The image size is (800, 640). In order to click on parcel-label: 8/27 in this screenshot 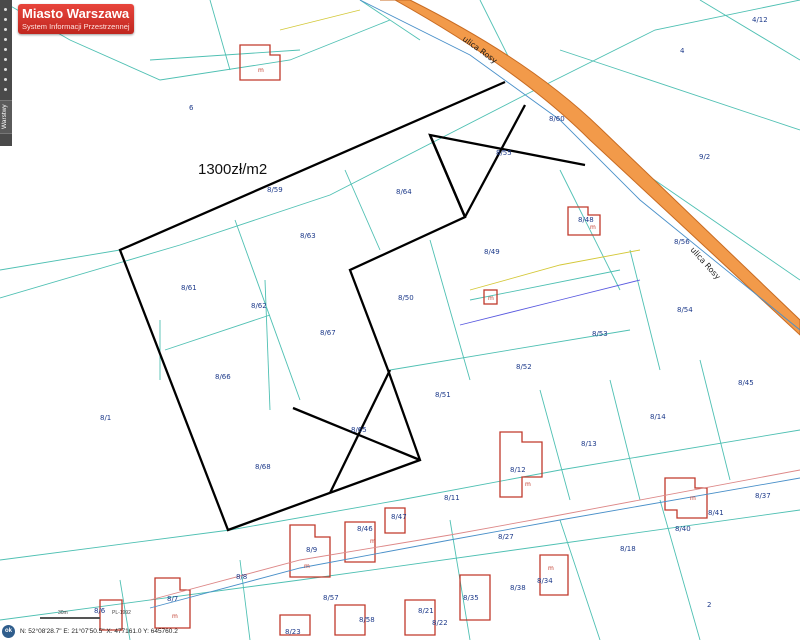, I will do `click(506, 537)`.